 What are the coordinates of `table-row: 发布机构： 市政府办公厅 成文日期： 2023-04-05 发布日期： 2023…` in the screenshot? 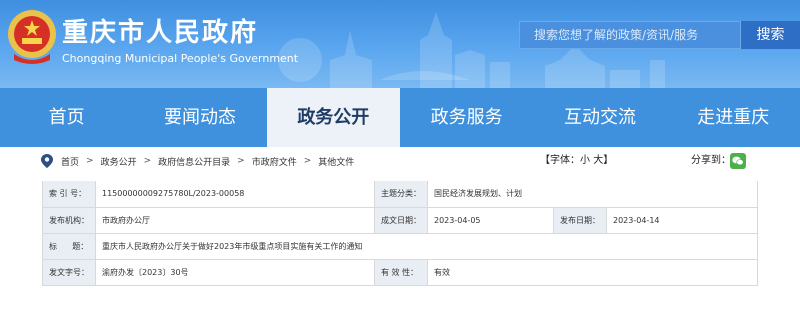 It's located at (400, 220).